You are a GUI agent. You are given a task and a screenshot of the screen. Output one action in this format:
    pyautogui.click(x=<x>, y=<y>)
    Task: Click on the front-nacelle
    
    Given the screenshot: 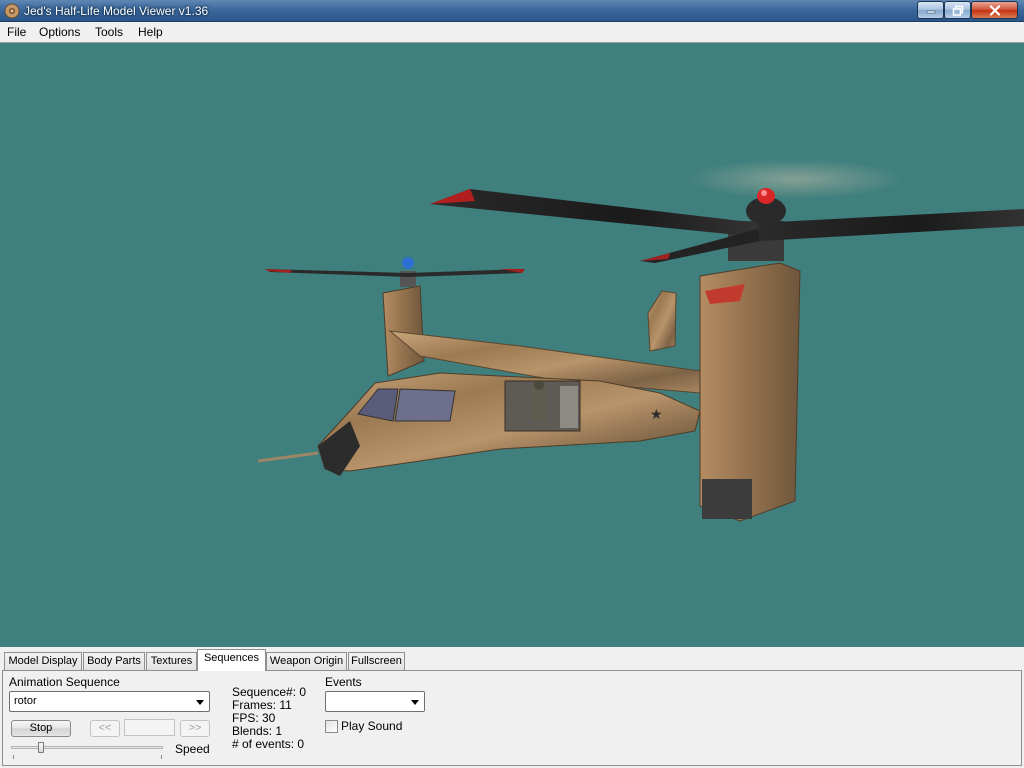 What is the action you would take?
    pyautogui.click(x=750, y=371)
    